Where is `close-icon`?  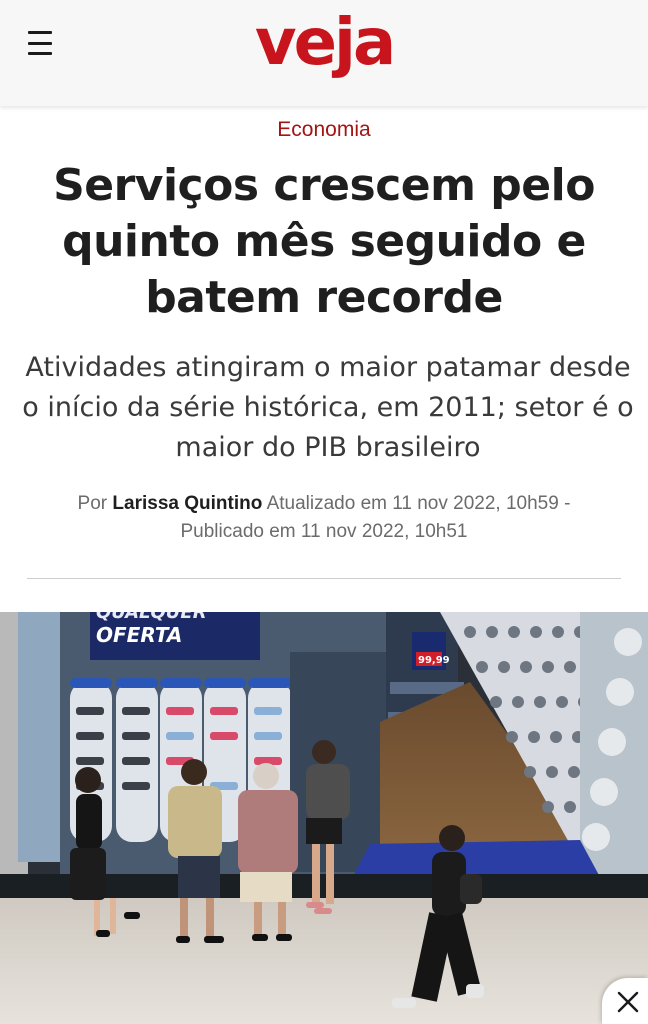
close-icon is located at coordinates (628, 1002).